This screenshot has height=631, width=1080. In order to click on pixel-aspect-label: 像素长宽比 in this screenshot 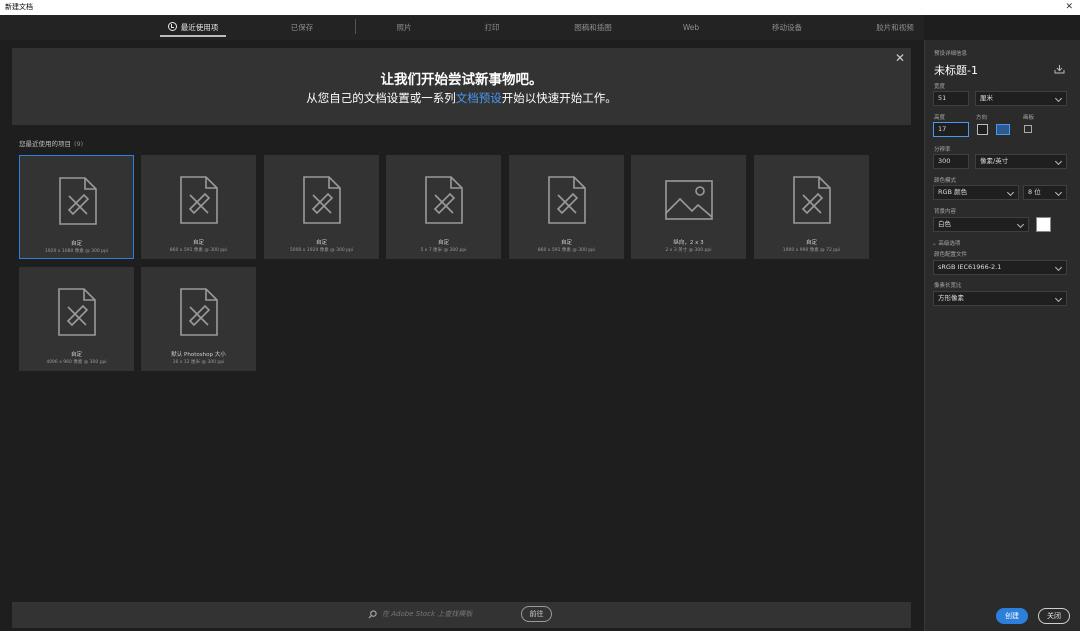, I will do `click(948, 286)`.